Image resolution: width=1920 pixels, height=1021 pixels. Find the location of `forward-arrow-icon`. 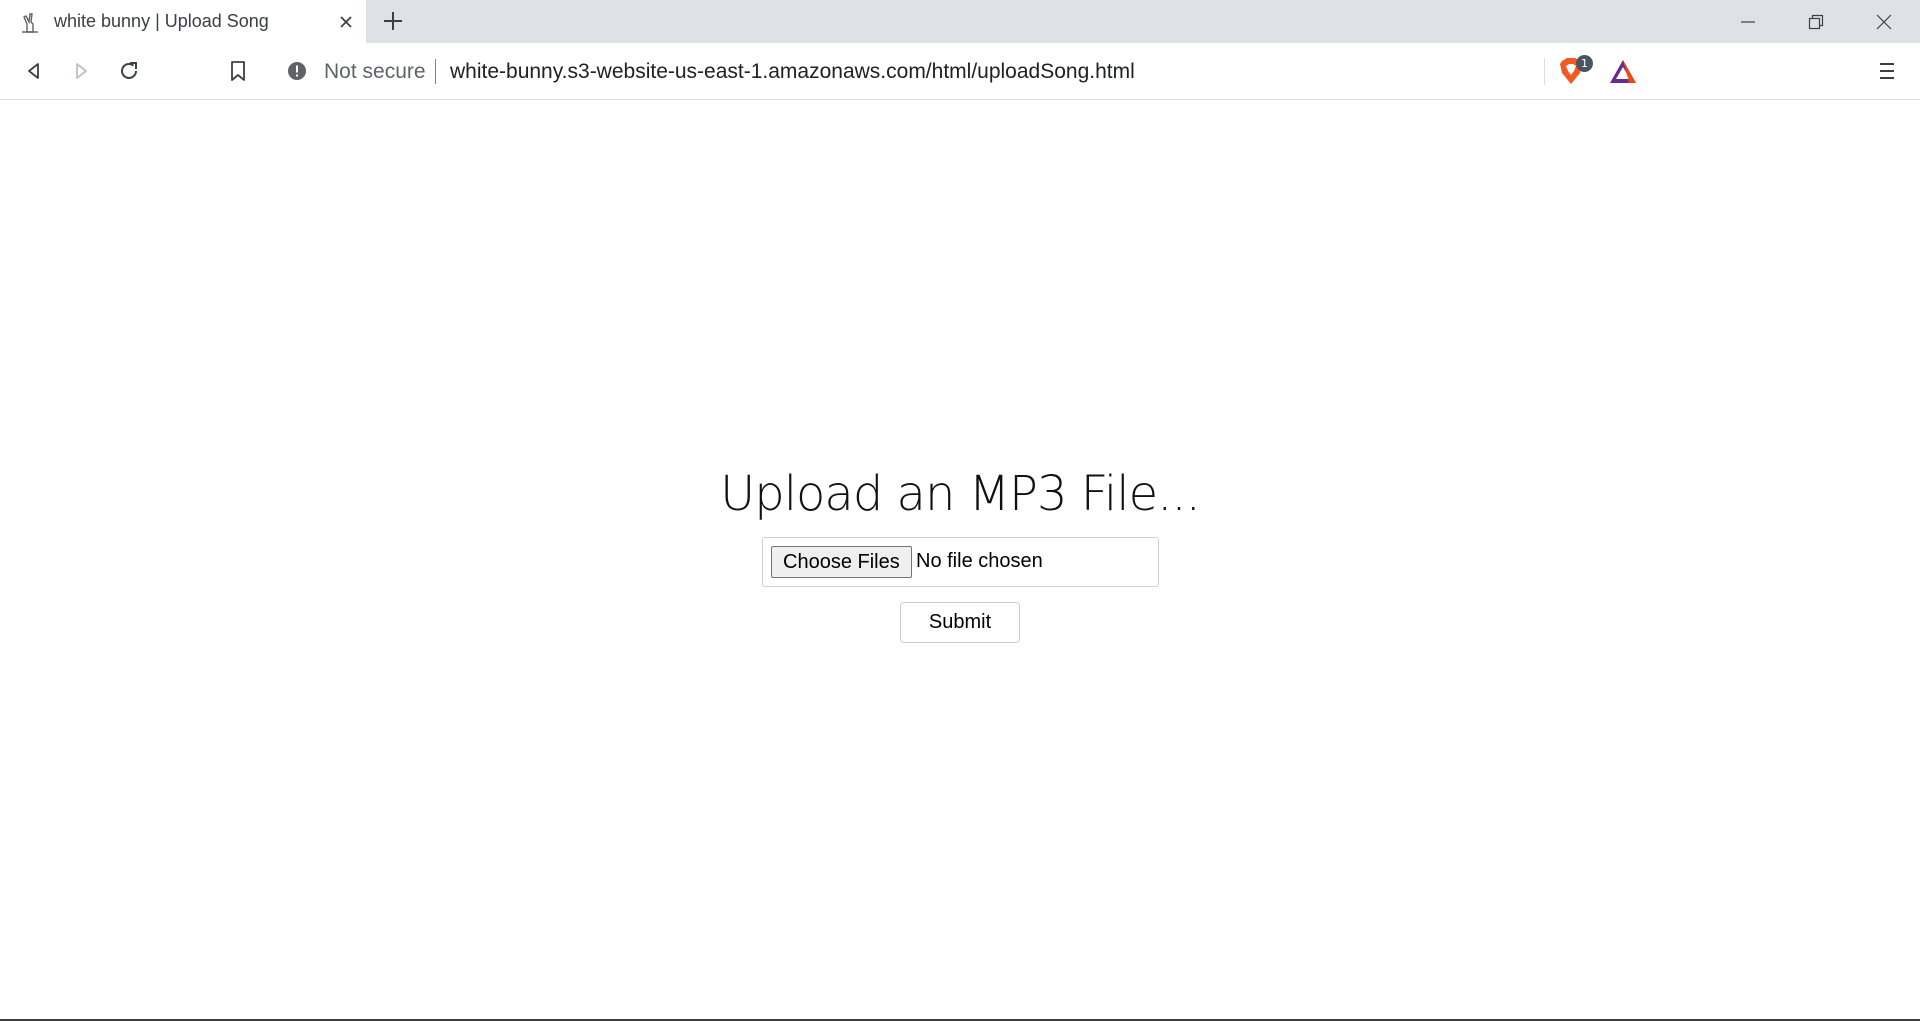

forward-arrow-icon is located at coordinates (81, 71).